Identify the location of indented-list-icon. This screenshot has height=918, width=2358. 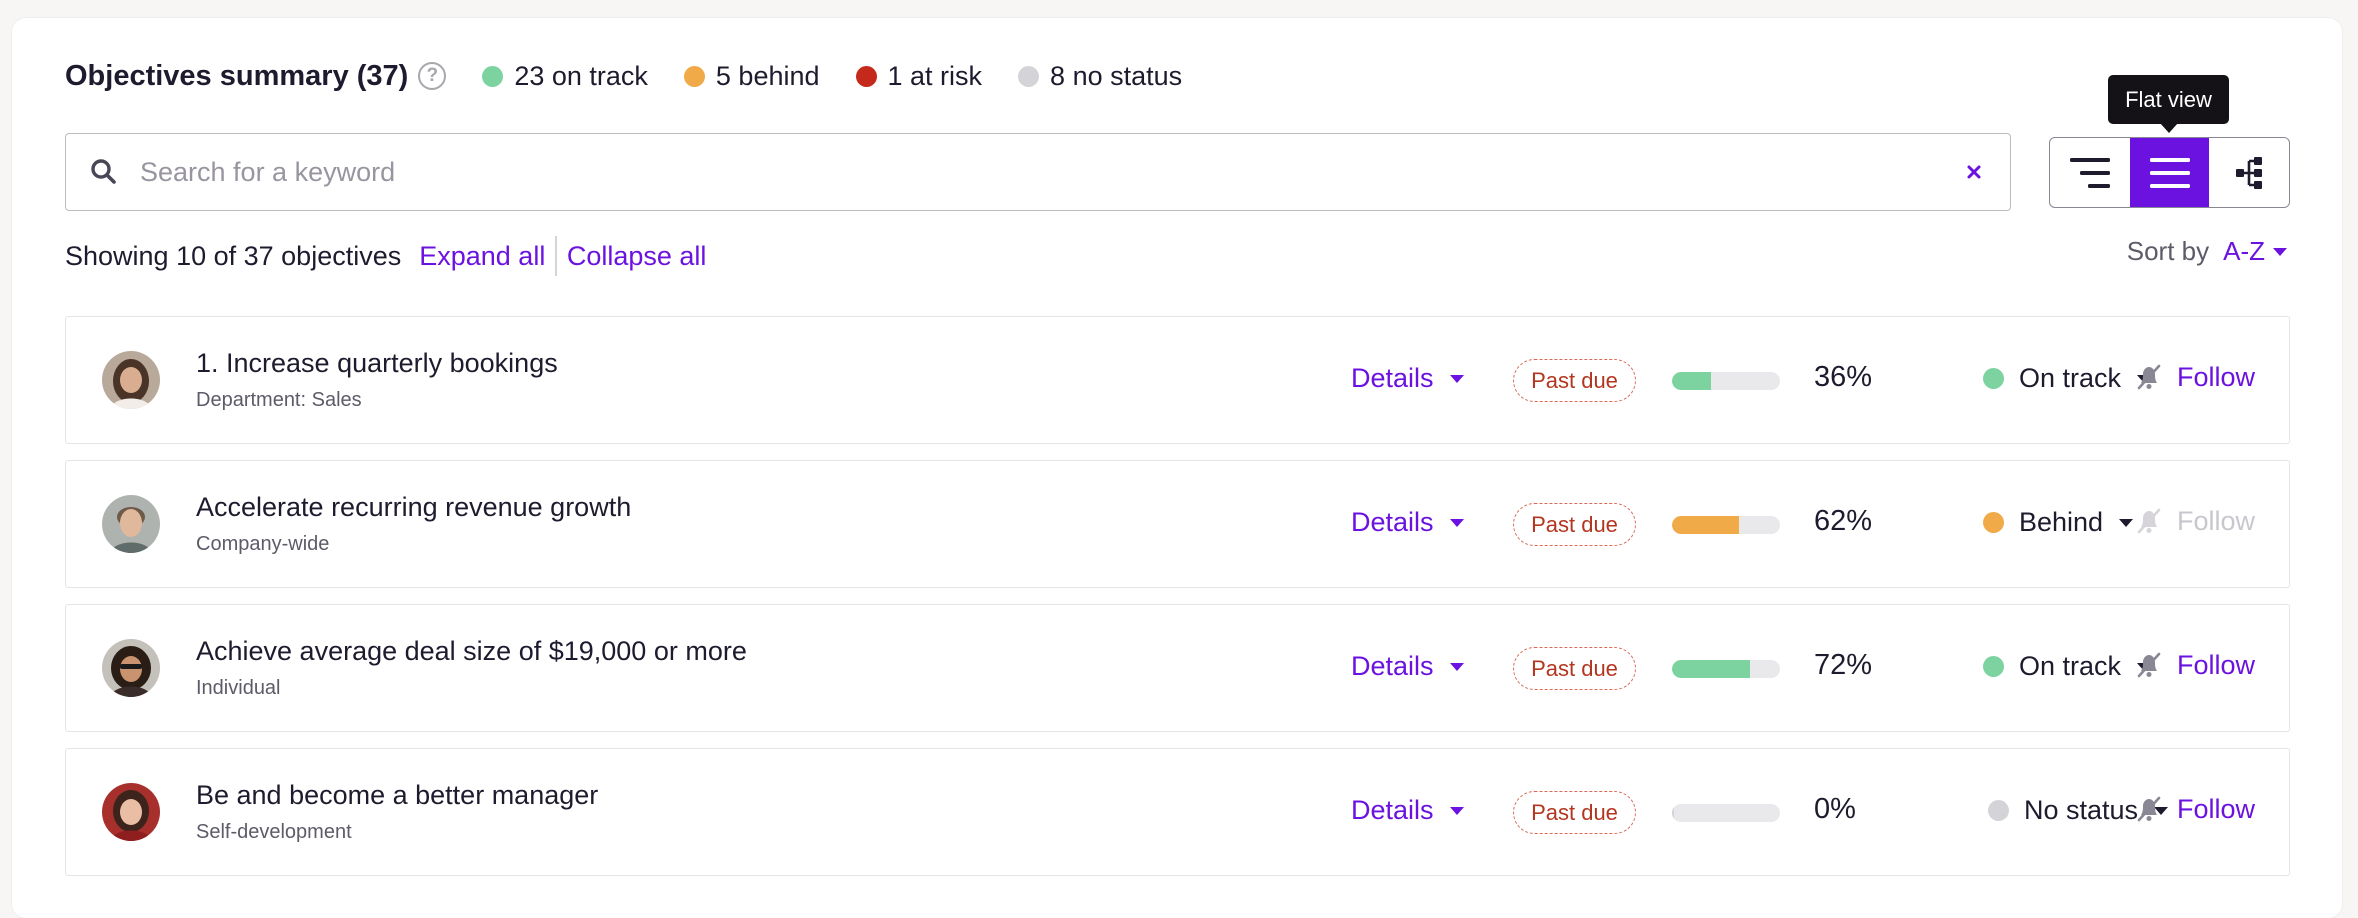
(2089, 172).